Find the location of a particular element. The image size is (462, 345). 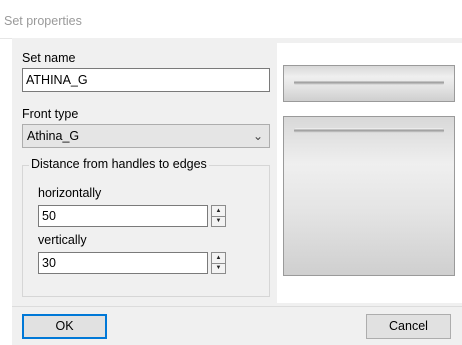

set-name-label: Set name is located at coordinates (49, 58).